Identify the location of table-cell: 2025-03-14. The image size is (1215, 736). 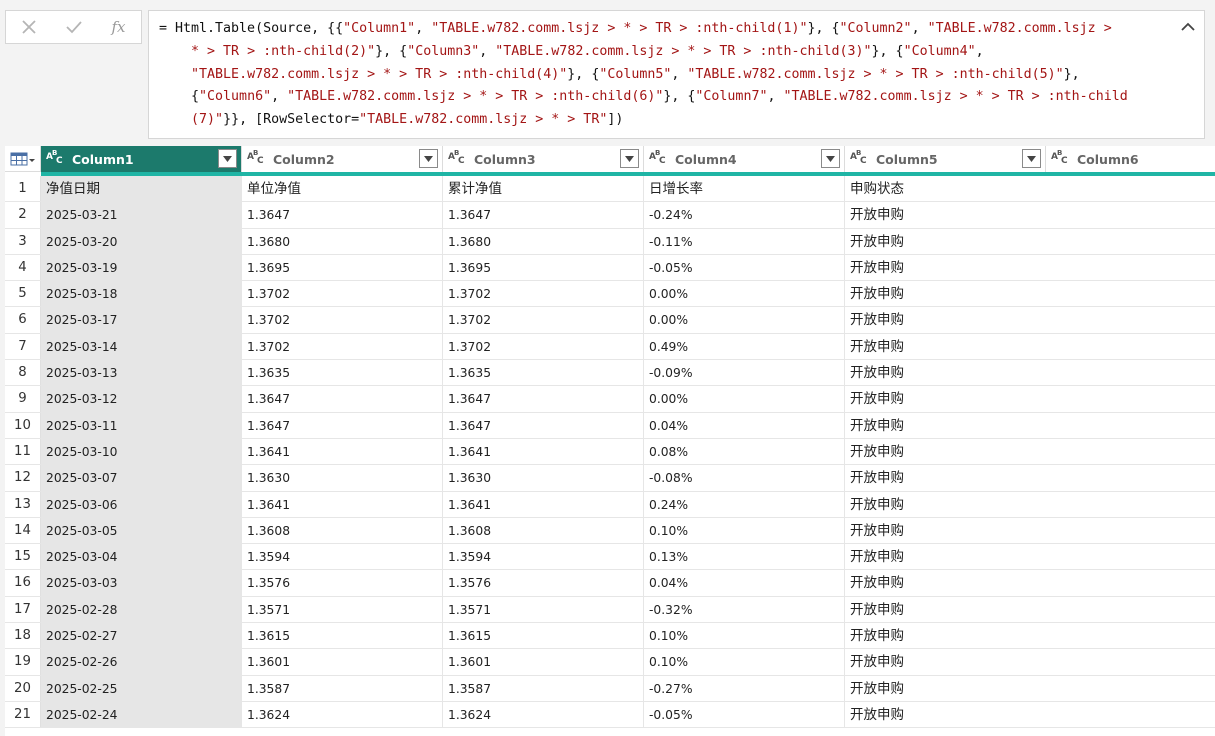
(141, 346).